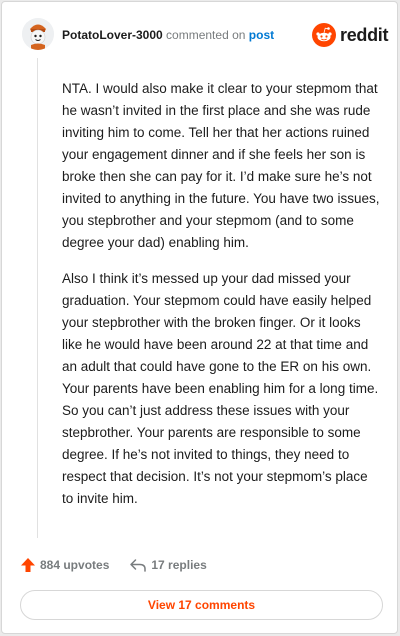 This screenshot has height=636, width=400. Describe the element at coordinates (324, 35) in the screenshot. I see `reddit-logo-icon` at that location.